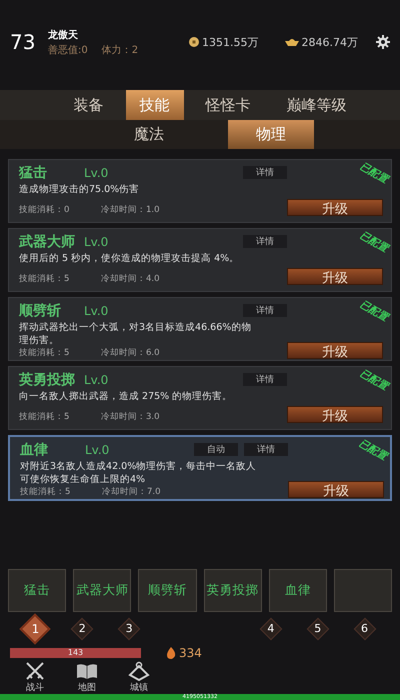 The image size is (400, 700). Describe the element at coordinates (40, 311) in the screenshot. I see `skill-name: 顺劈斩` at that location.